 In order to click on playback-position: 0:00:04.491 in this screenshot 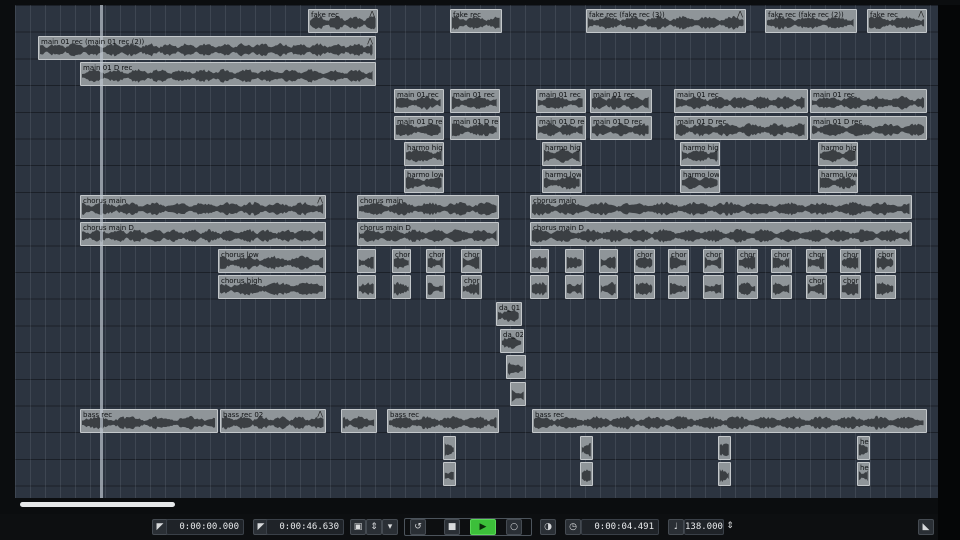, I will do `click(620, 527)`.